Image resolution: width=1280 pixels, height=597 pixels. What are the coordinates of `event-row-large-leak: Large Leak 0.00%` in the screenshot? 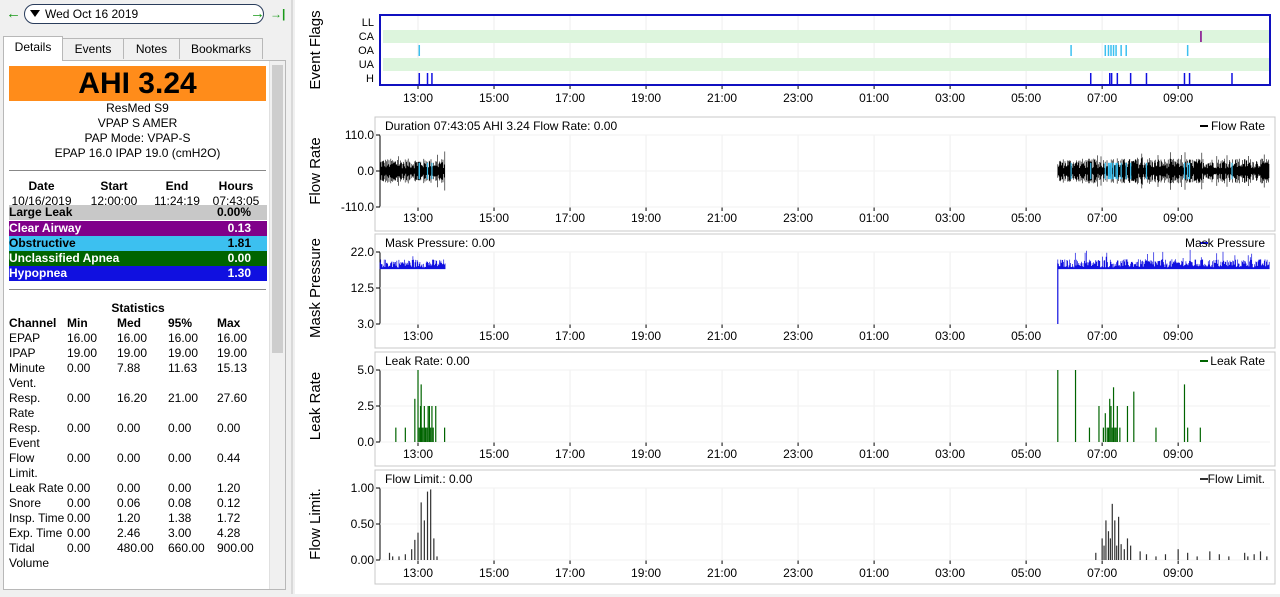 It's located at (138, 212).